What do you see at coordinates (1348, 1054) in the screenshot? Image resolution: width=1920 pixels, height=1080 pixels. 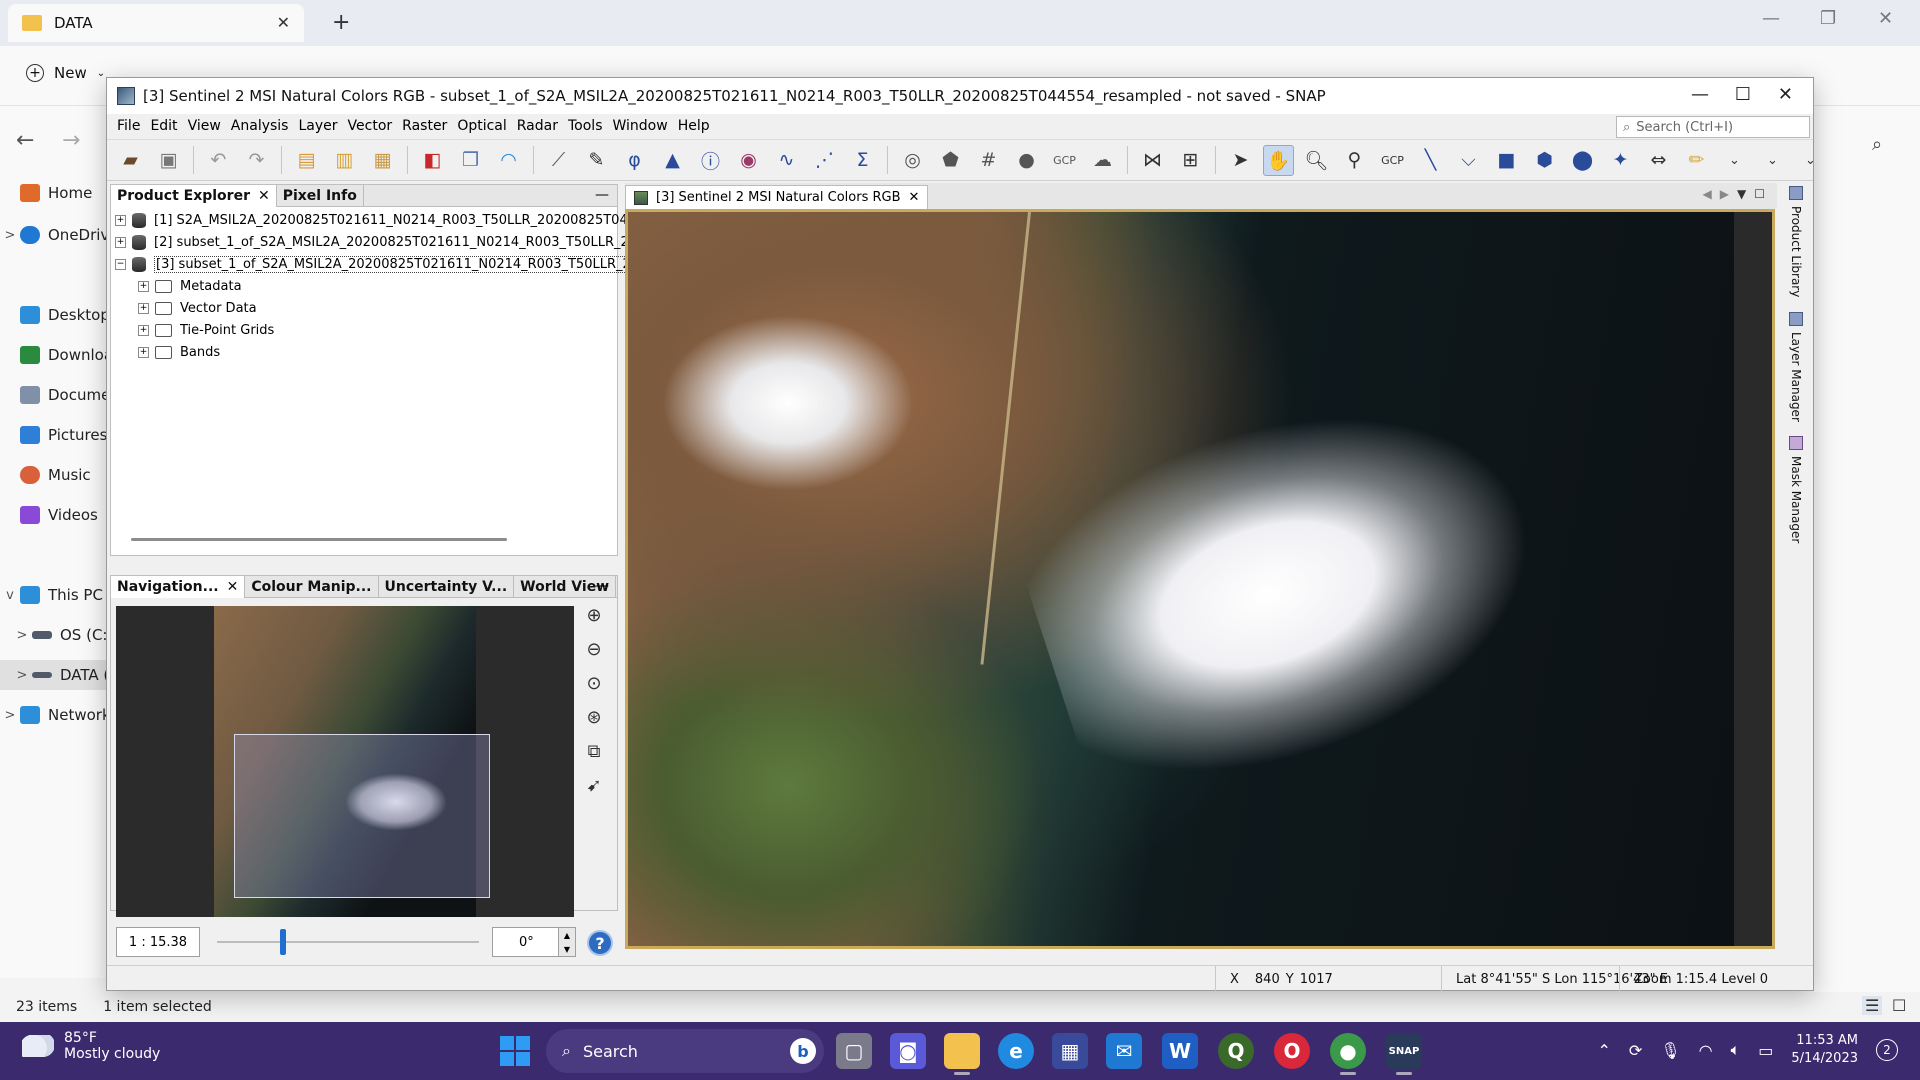 I see `chrome-icon: ●` at bounding box center [1348, 1054].